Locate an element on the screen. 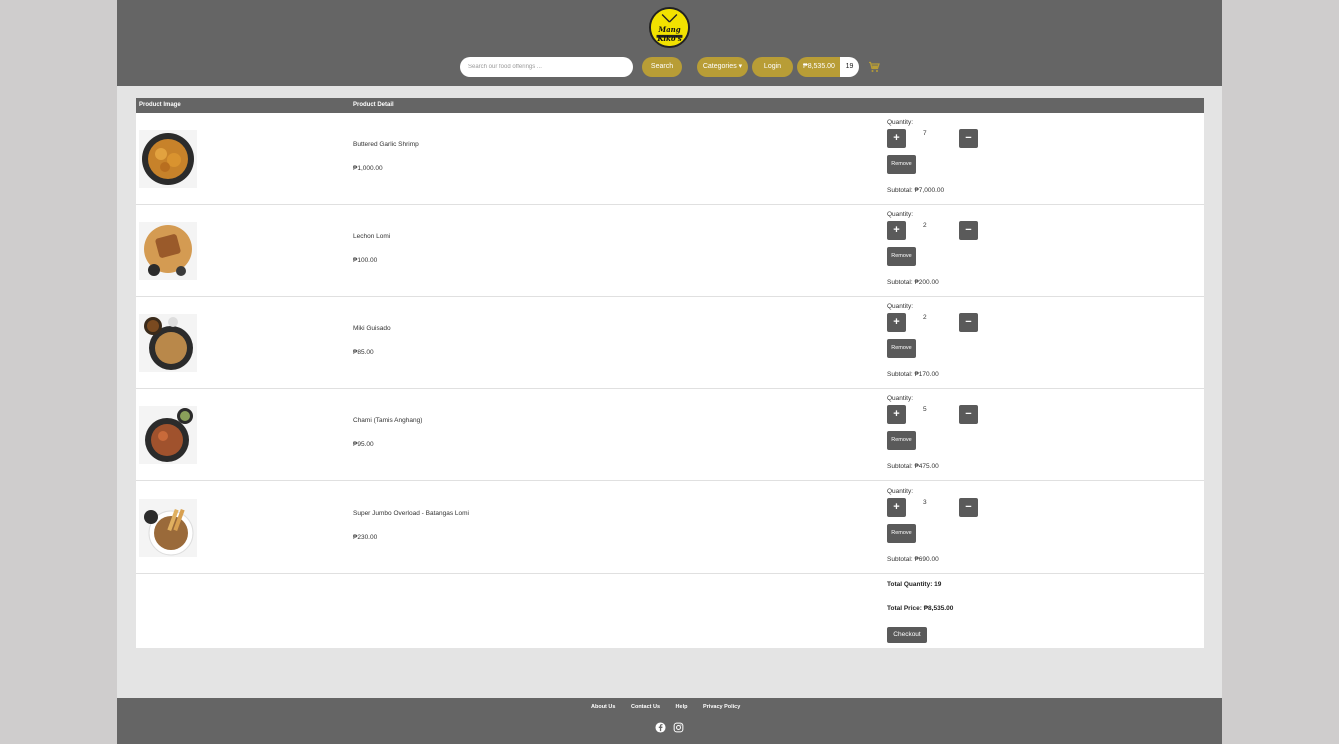 This screenshot has width=1339, height=744. cart-total-badge: ₱8,535.00 is located at coordinates (819, 67).